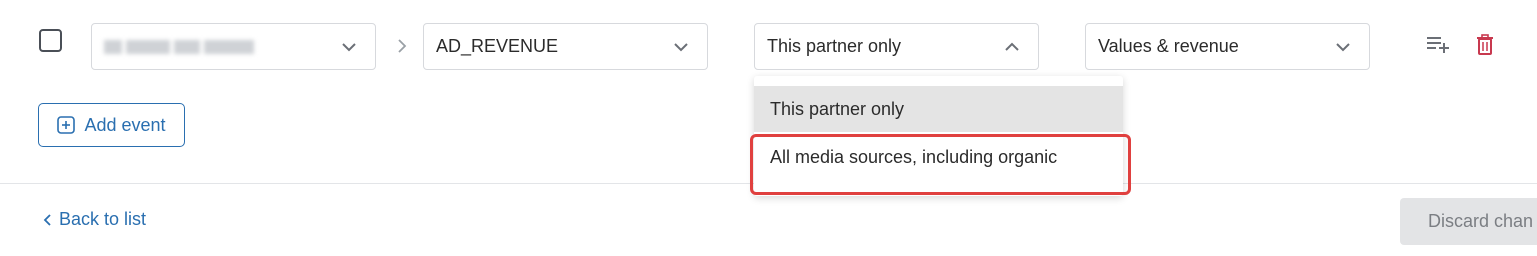  What do you see at coordinates (938, 109) in the screenshot?
I see `dropdown-option-this-partner: This partner only` at bounding box center [938, 109].